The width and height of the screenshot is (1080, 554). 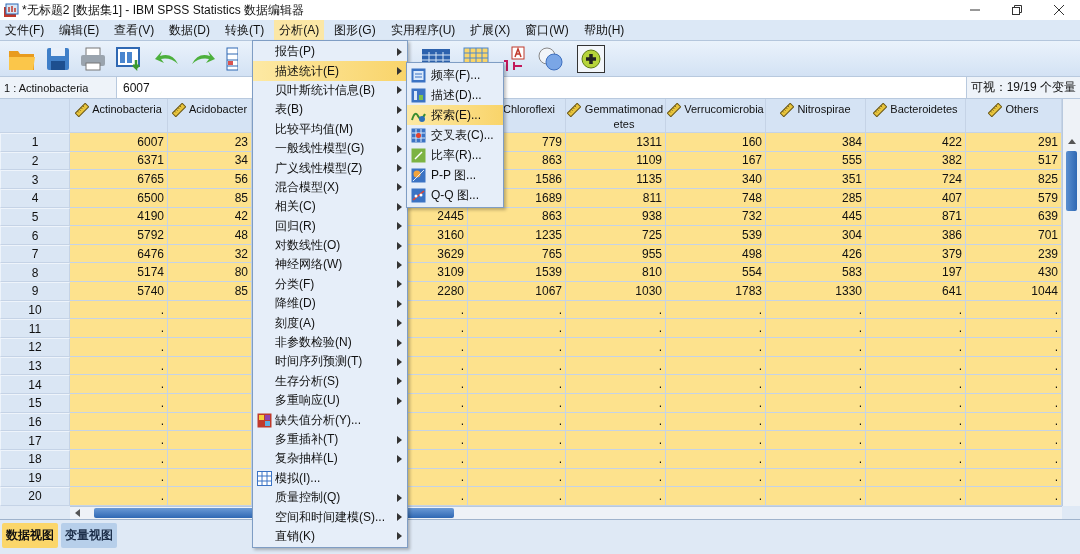 I want to click on menu-item: 直销(K), so click(x=330, y=536).